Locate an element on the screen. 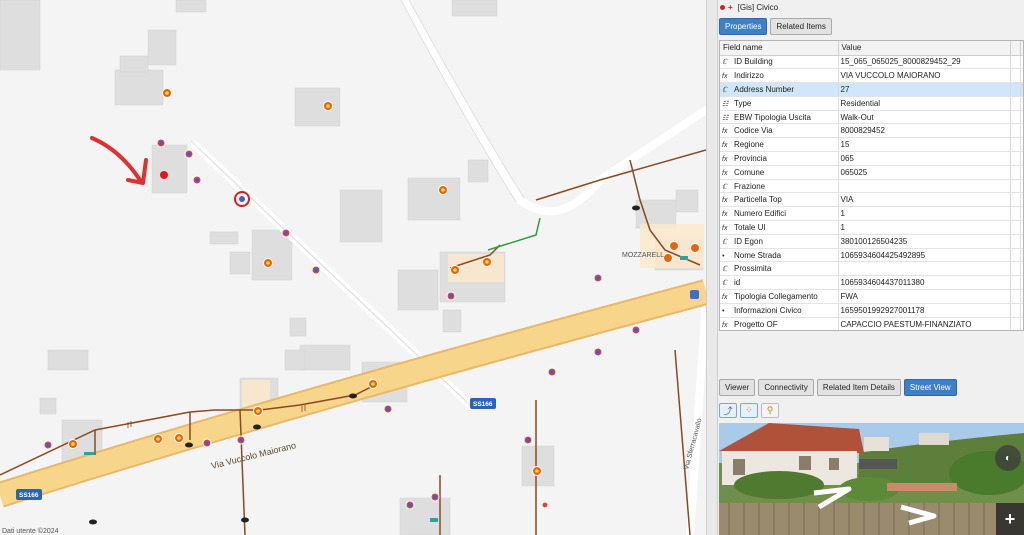  zoom-in-button: + is located at coordinates (1010, 519).